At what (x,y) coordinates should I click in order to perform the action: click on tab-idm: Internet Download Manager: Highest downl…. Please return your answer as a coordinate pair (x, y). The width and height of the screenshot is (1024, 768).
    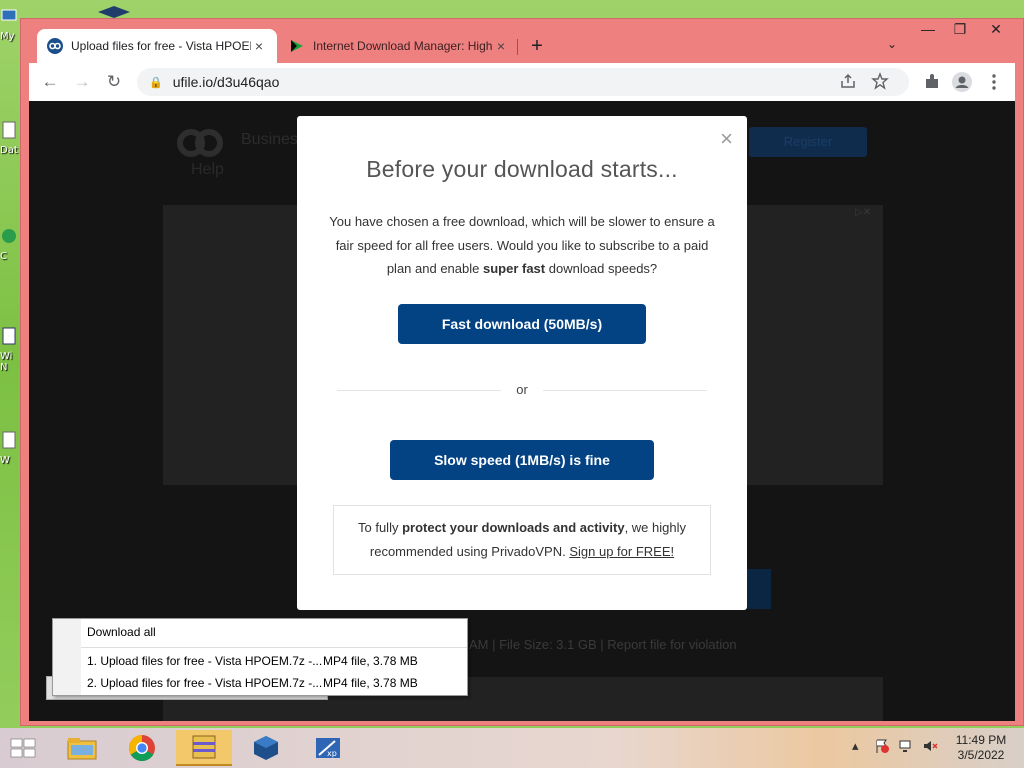
    Looking at the image, I should click on (399, 46).